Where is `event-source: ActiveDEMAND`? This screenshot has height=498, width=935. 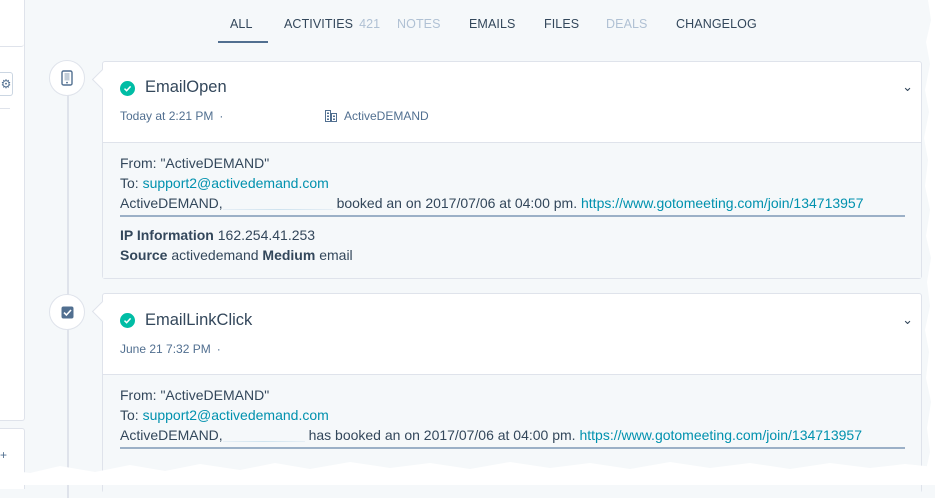 event-source: ActiveDEMAND is located at coordinates (377, 116).